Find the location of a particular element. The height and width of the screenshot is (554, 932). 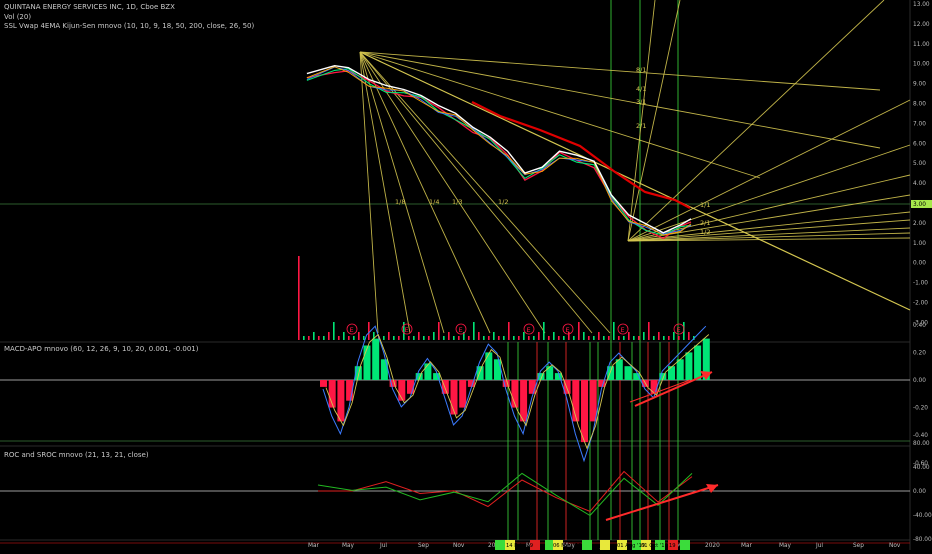

time-axis-label: 2020 is located at coordinates (712, 546).